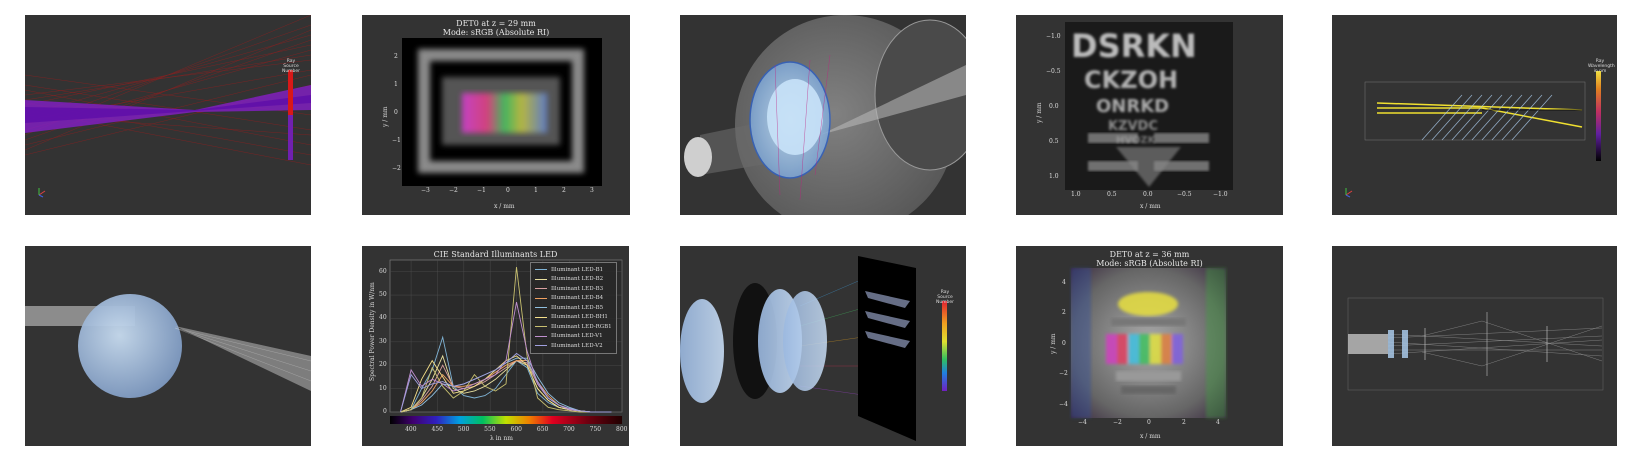 This screenshot has height=460, width=1642. What do you see at coordinates (1053, 36) in the screenshot?
I see `y-tick: −1.0` at bounding box center [1053, 36].